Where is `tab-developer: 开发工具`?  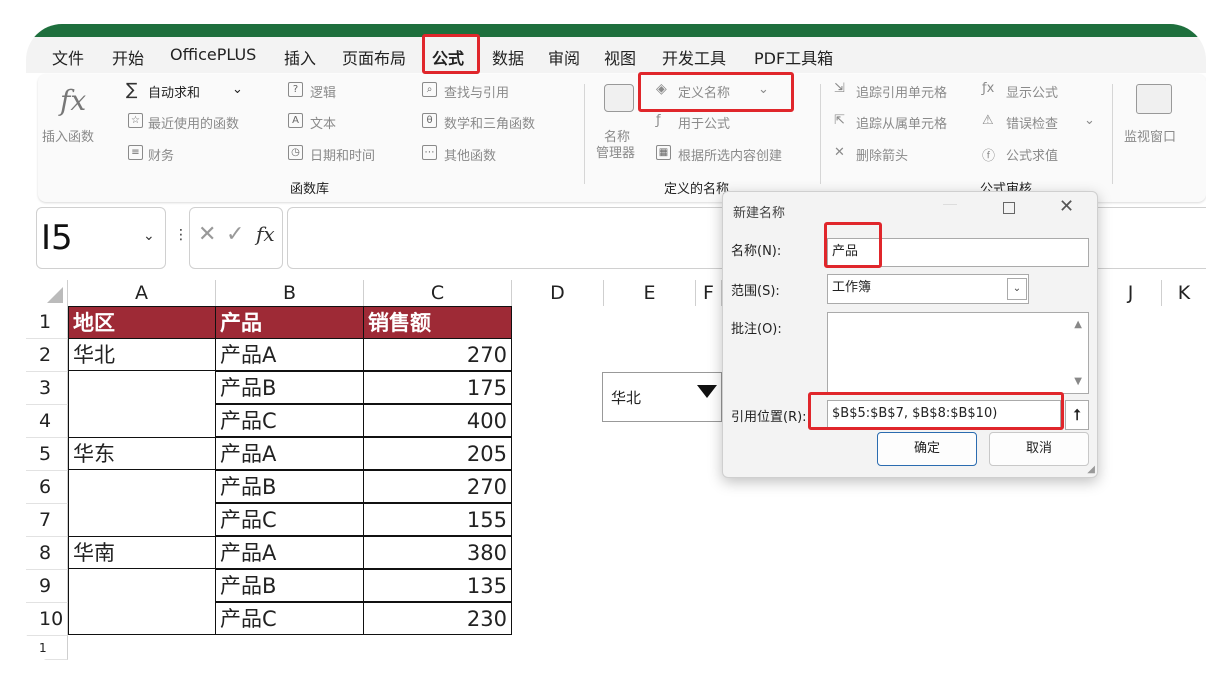 tab-developer: 开发工具 is located at coordinates (694, 57).